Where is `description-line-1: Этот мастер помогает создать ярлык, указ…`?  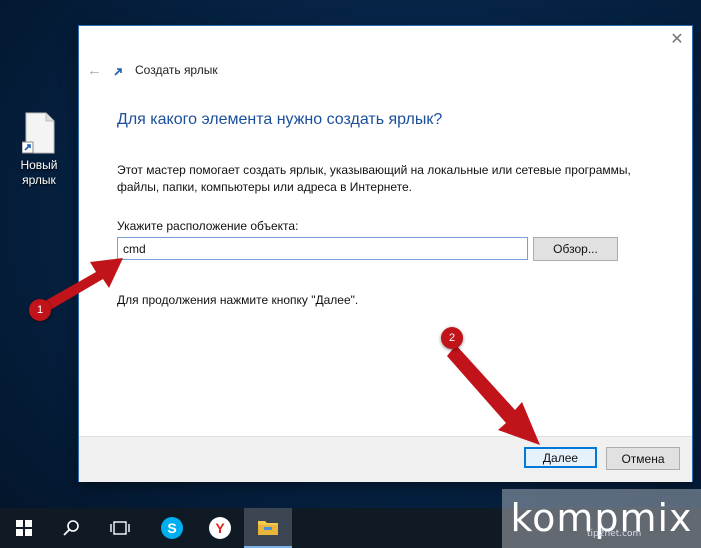
description-line-1: Этот мастер помогает создать ярлык, указ… is located at coordinates (374, 170).